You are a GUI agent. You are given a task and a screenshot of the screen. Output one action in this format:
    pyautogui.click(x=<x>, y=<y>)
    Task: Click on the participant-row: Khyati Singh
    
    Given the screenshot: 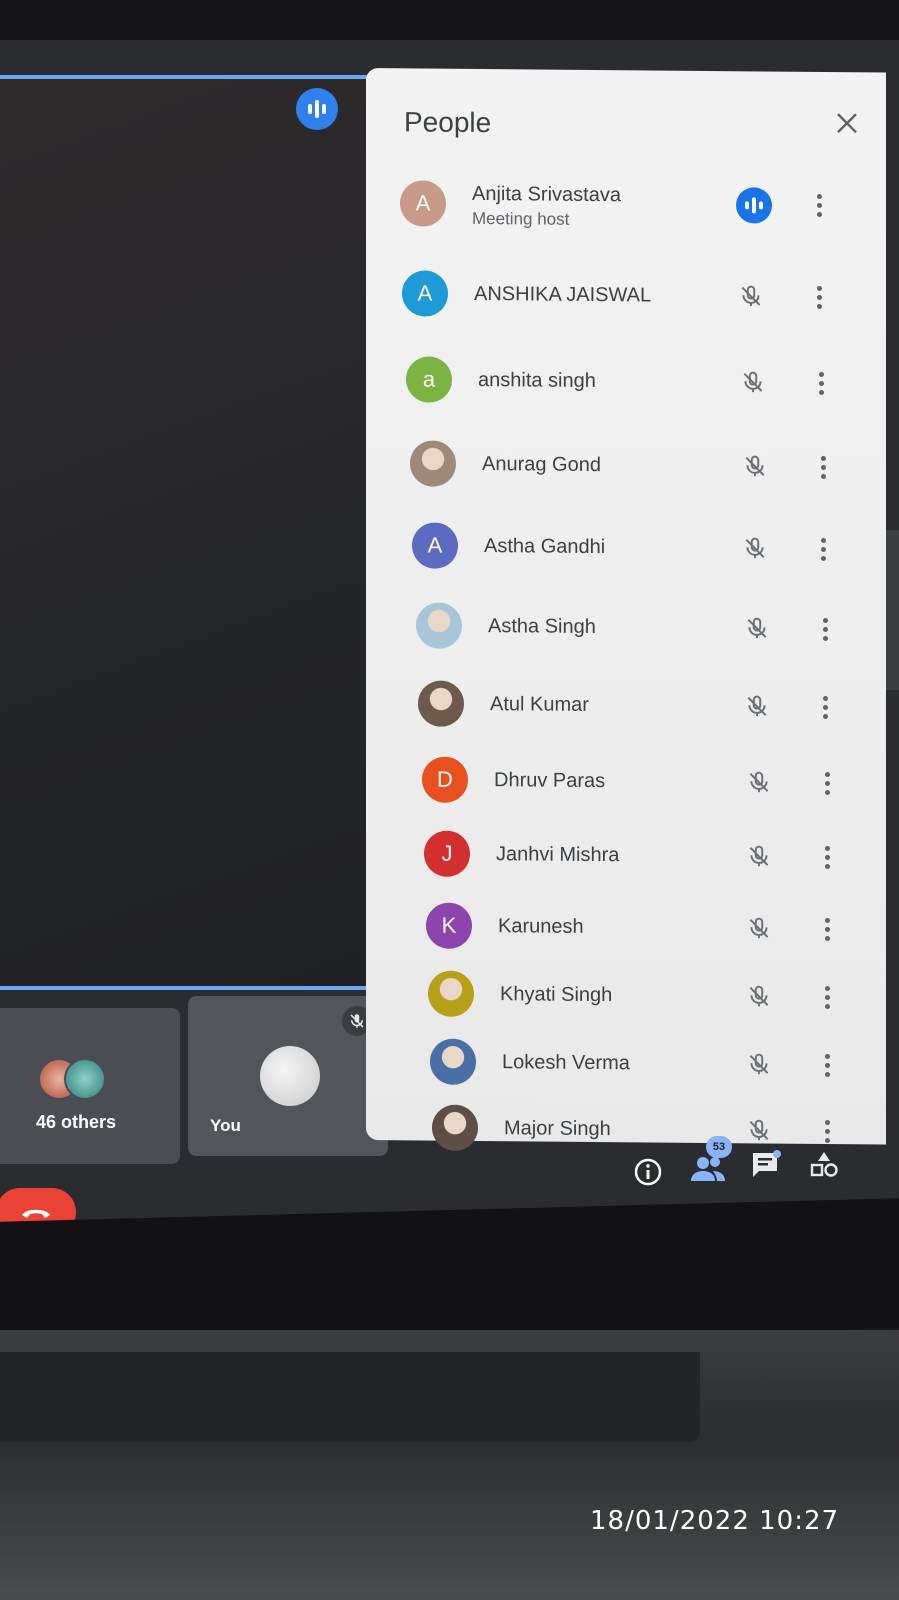 What is the action you would take?
    pyautogui.click(x=648, y=1007)
    